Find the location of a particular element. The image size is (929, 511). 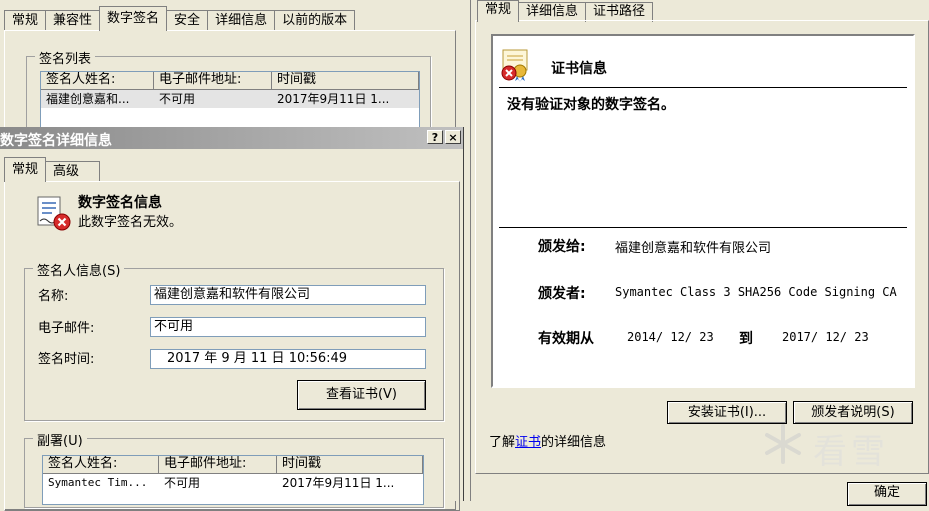

validity-label: 有效期从 is located at coordinates (566, 339).